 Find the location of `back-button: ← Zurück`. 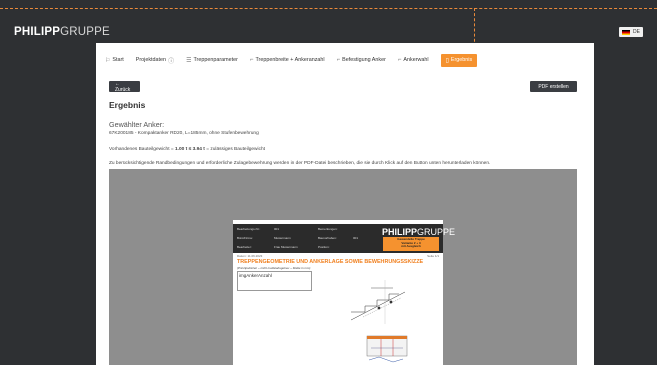

back-button: ← Zurück is located at coordinates (124, 87).